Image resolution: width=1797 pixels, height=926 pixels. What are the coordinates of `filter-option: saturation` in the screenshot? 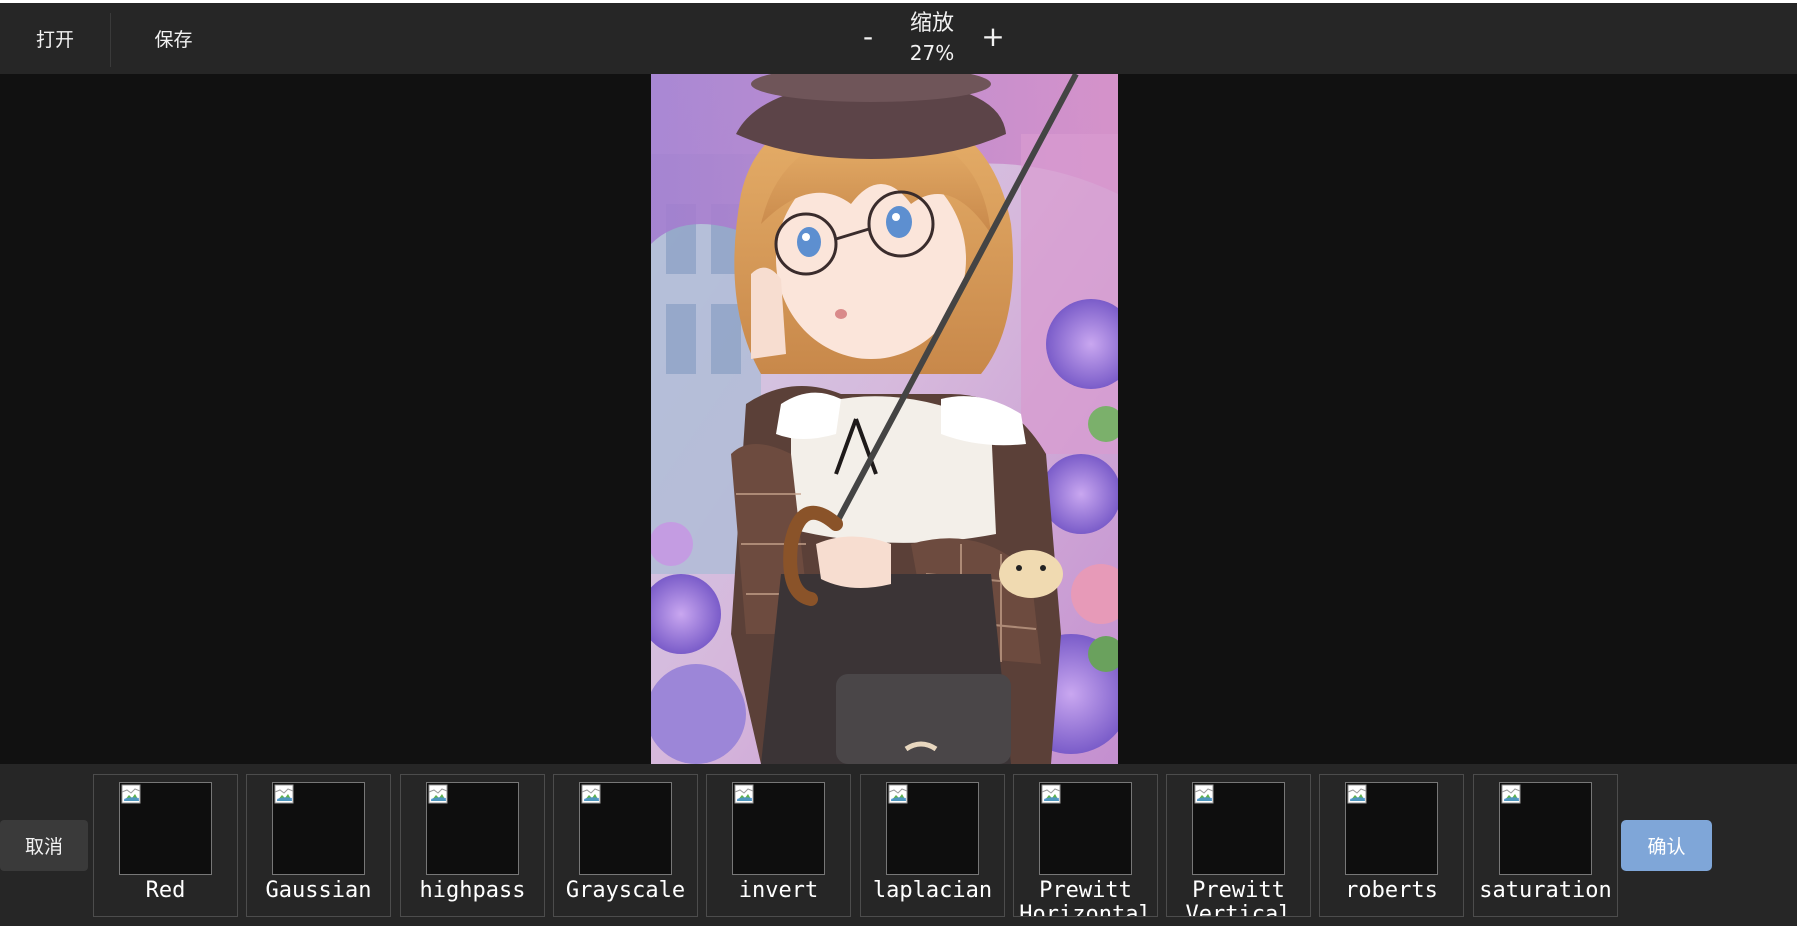 It's located at (1545, 845).